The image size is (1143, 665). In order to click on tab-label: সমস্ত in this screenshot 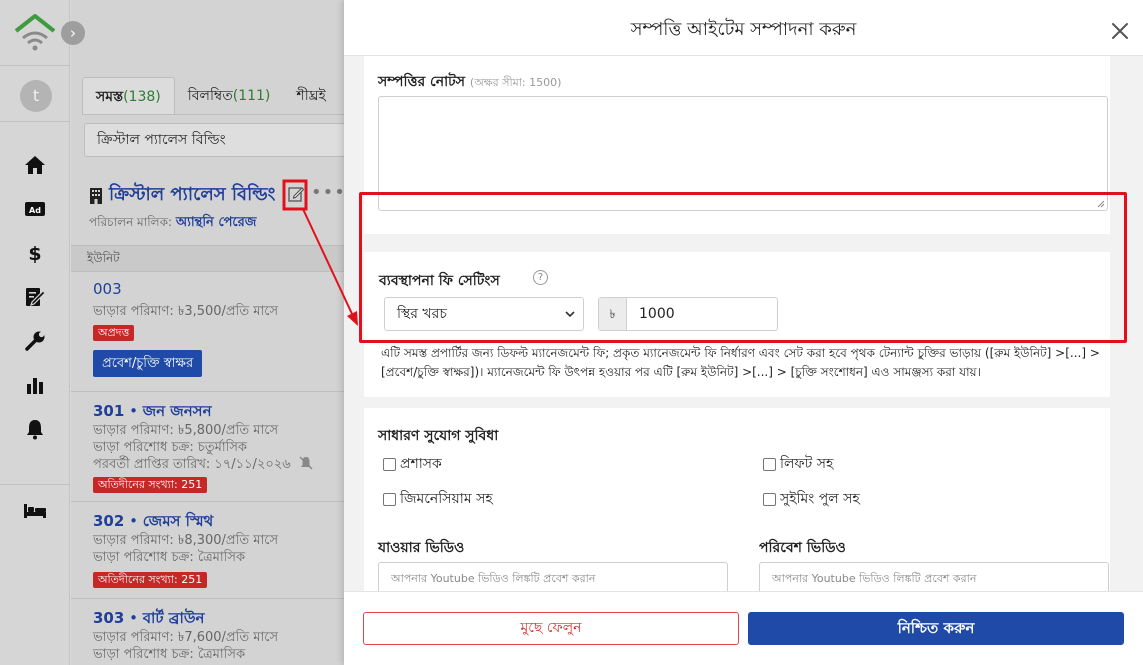, I will do `click(110, 97)`.